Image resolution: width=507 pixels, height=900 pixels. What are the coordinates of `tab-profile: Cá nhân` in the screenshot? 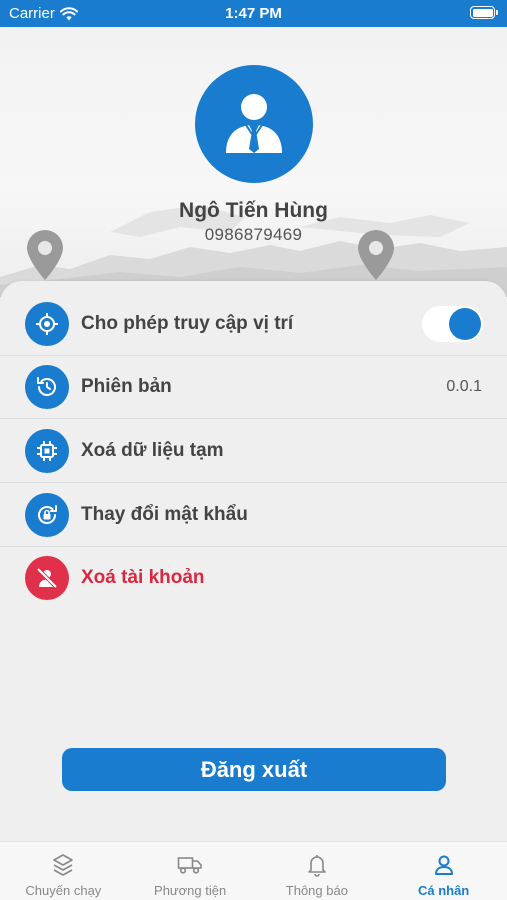 It's located at (443, 871).